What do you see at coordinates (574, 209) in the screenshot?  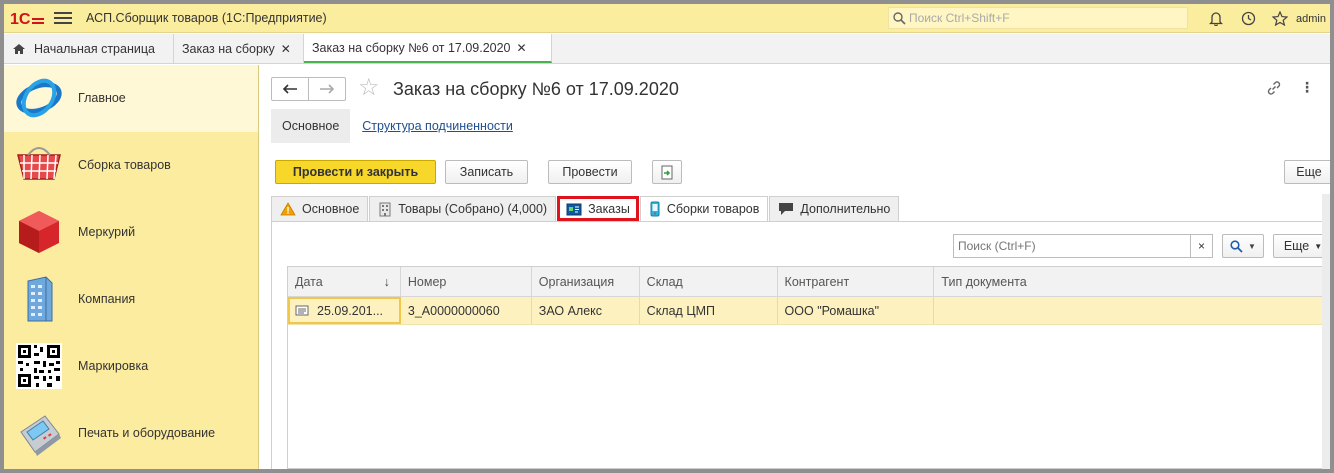 I see `card-icon` at bounding box center [574, 209].